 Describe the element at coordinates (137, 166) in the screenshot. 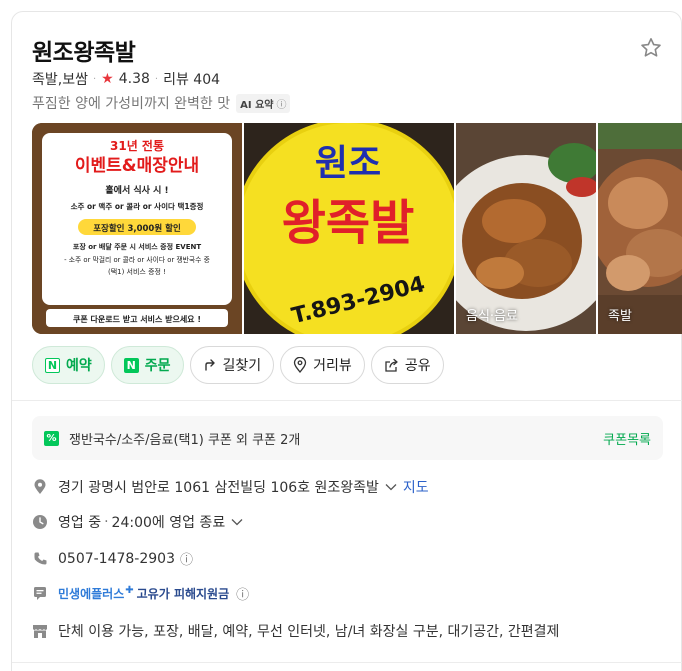

I see `poster-headline-text: 이벤트&매장안내` at that location.